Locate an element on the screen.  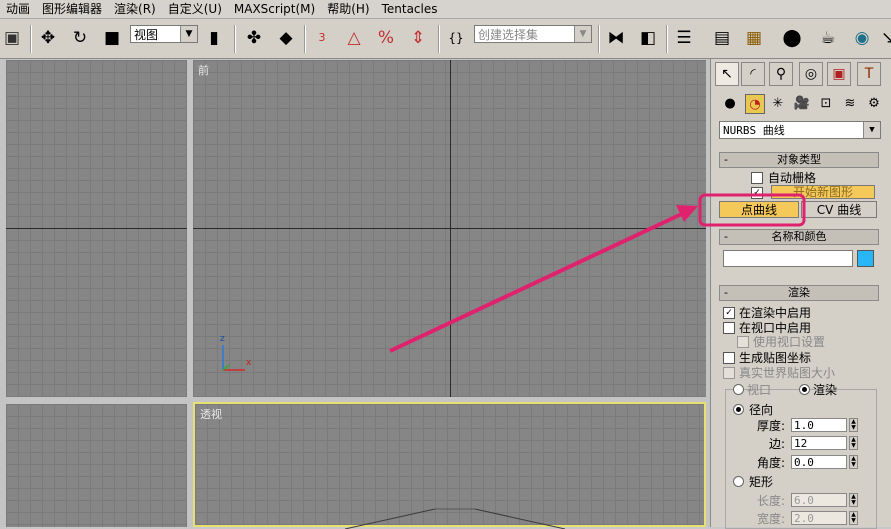
select-object-icon: ▣ is located at coordinates (12, 38).